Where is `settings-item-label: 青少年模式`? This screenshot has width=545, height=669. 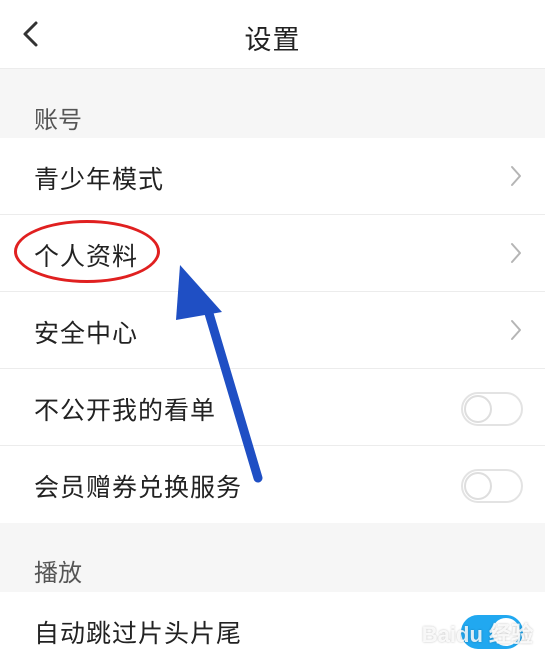 settings-item-label: 青少年模式 is located at coordinates (99, 179).